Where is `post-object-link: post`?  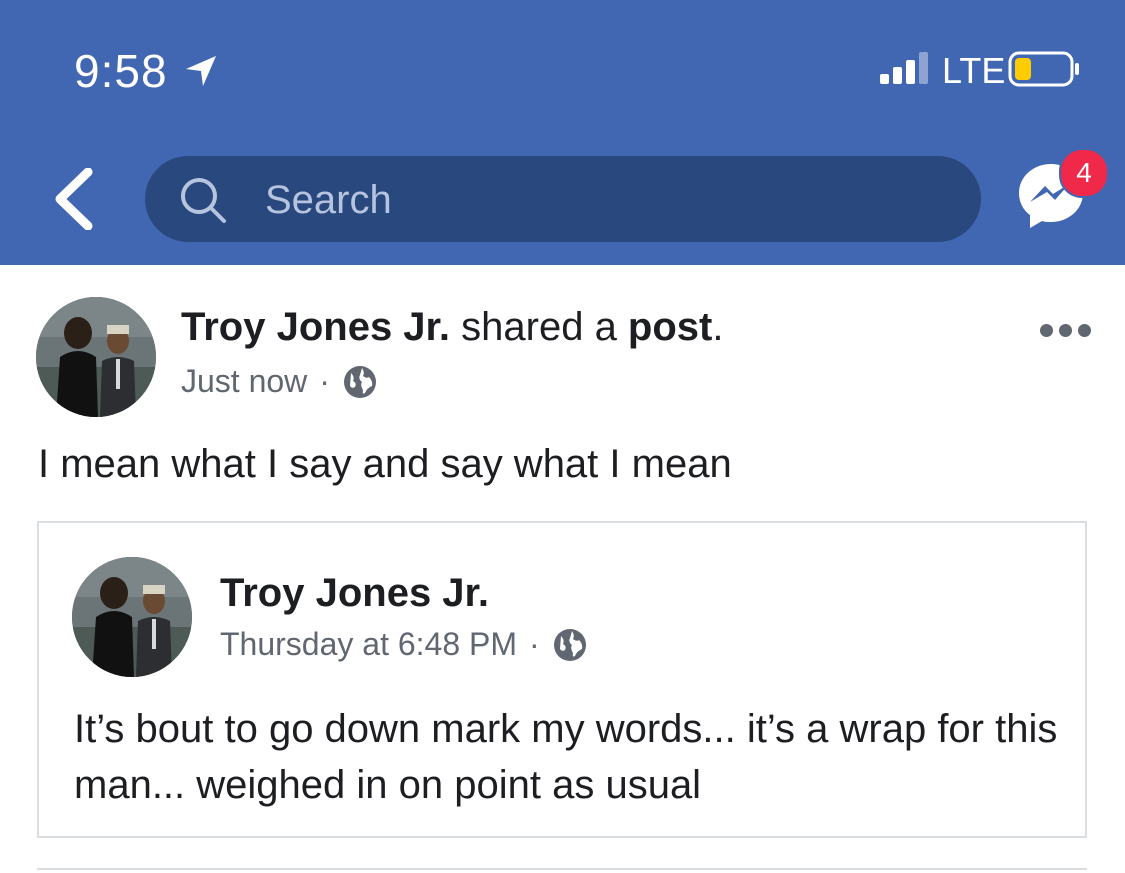 post-object-link: post is located at coordinates (670, 327).